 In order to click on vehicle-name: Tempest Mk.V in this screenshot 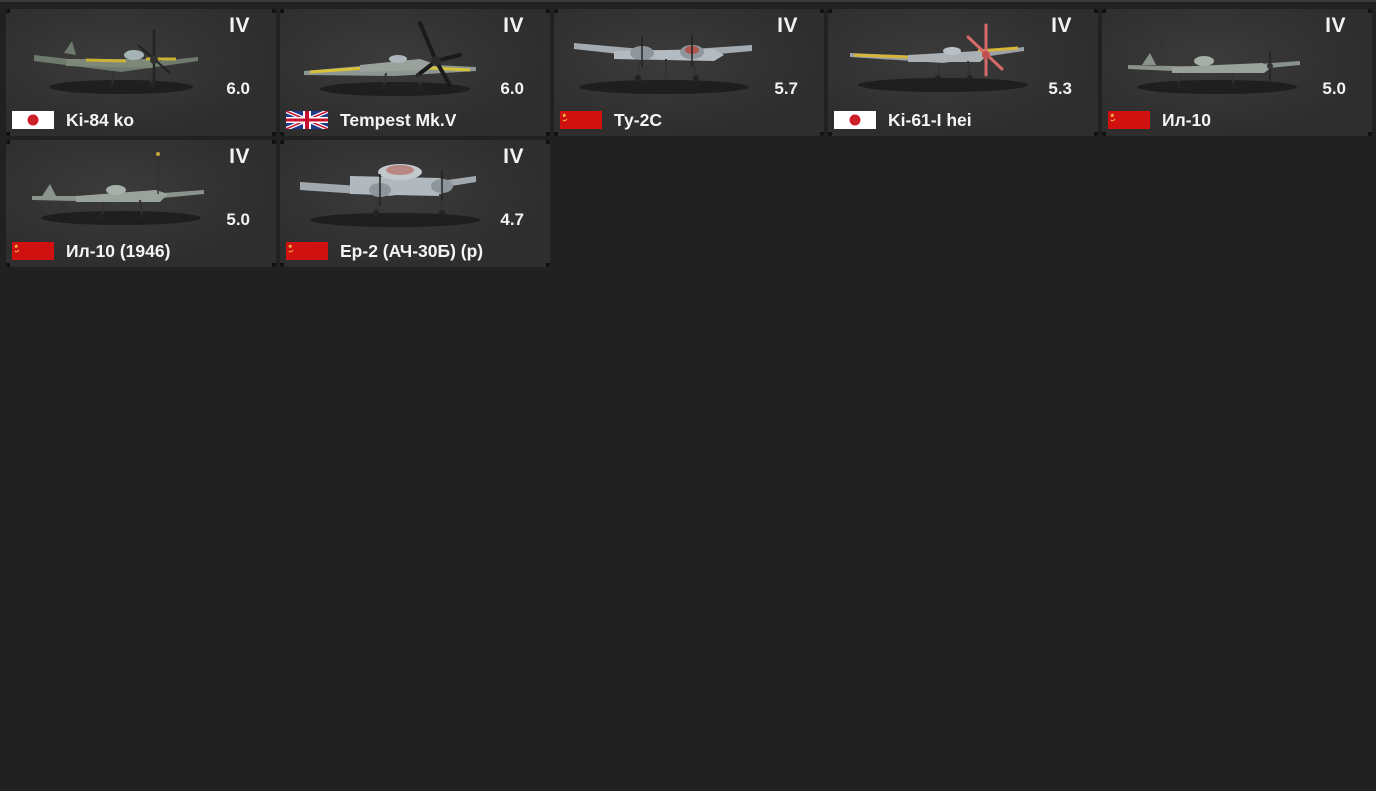, I will do `click(398, 120)`.